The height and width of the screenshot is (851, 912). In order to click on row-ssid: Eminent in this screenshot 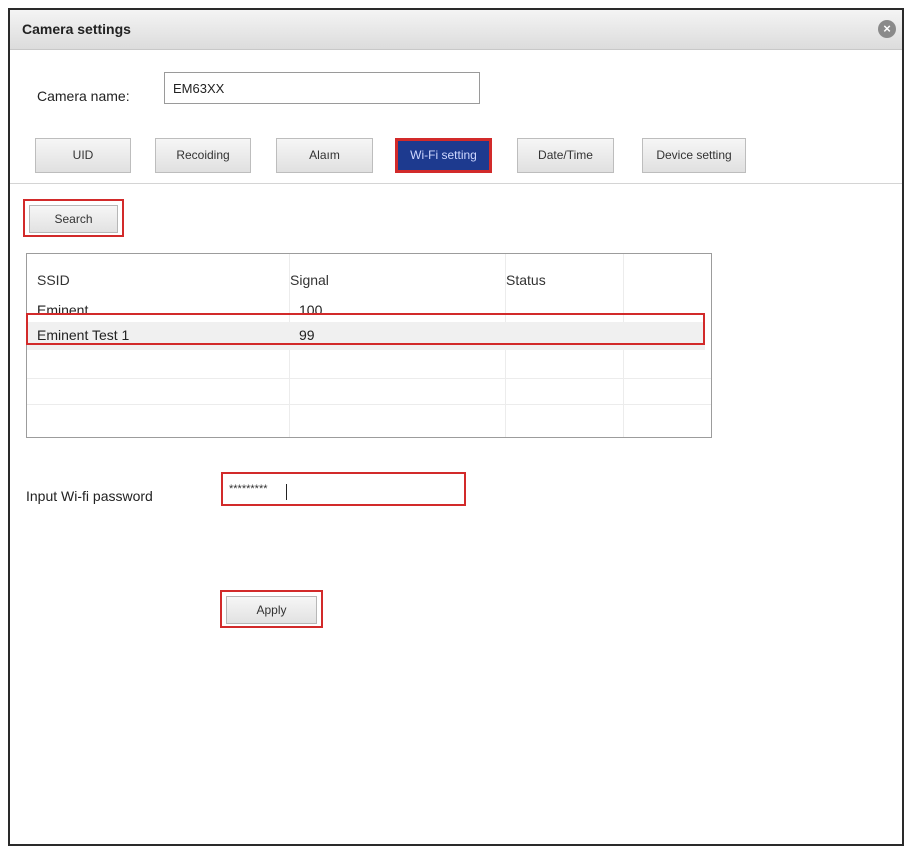, I will do `click(63, 310)`.